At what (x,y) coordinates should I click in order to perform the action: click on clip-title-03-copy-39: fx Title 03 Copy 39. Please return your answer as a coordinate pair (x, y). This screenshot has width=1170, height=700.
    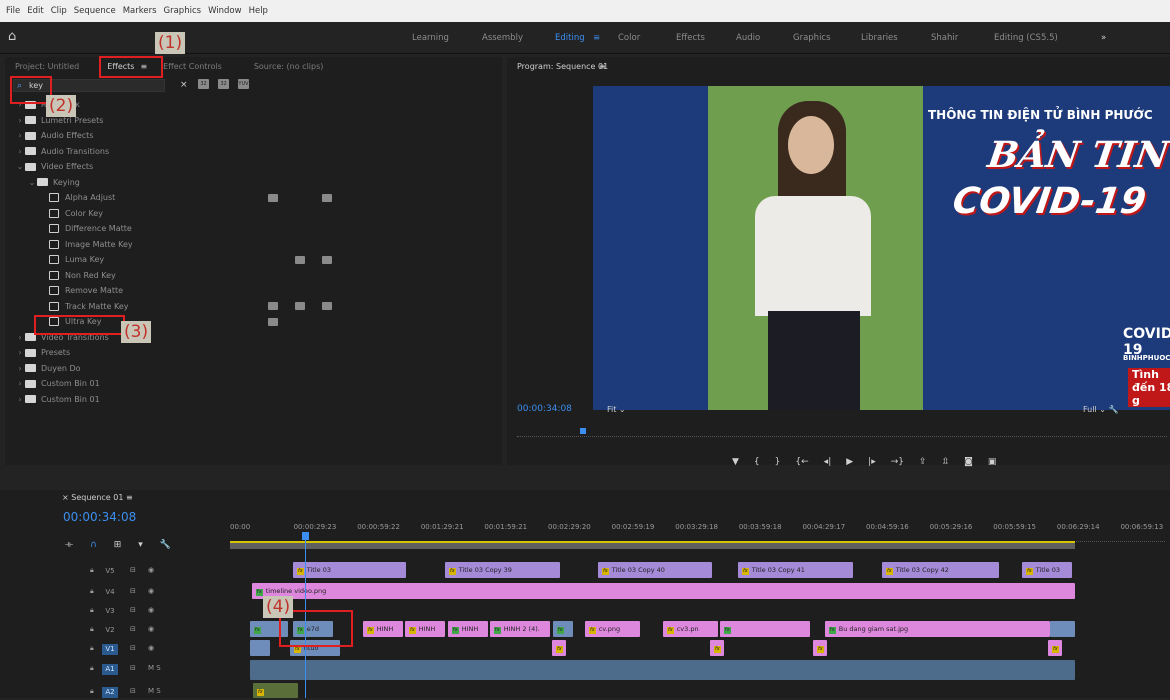
    Looking at the image, I should click on (502, 570).